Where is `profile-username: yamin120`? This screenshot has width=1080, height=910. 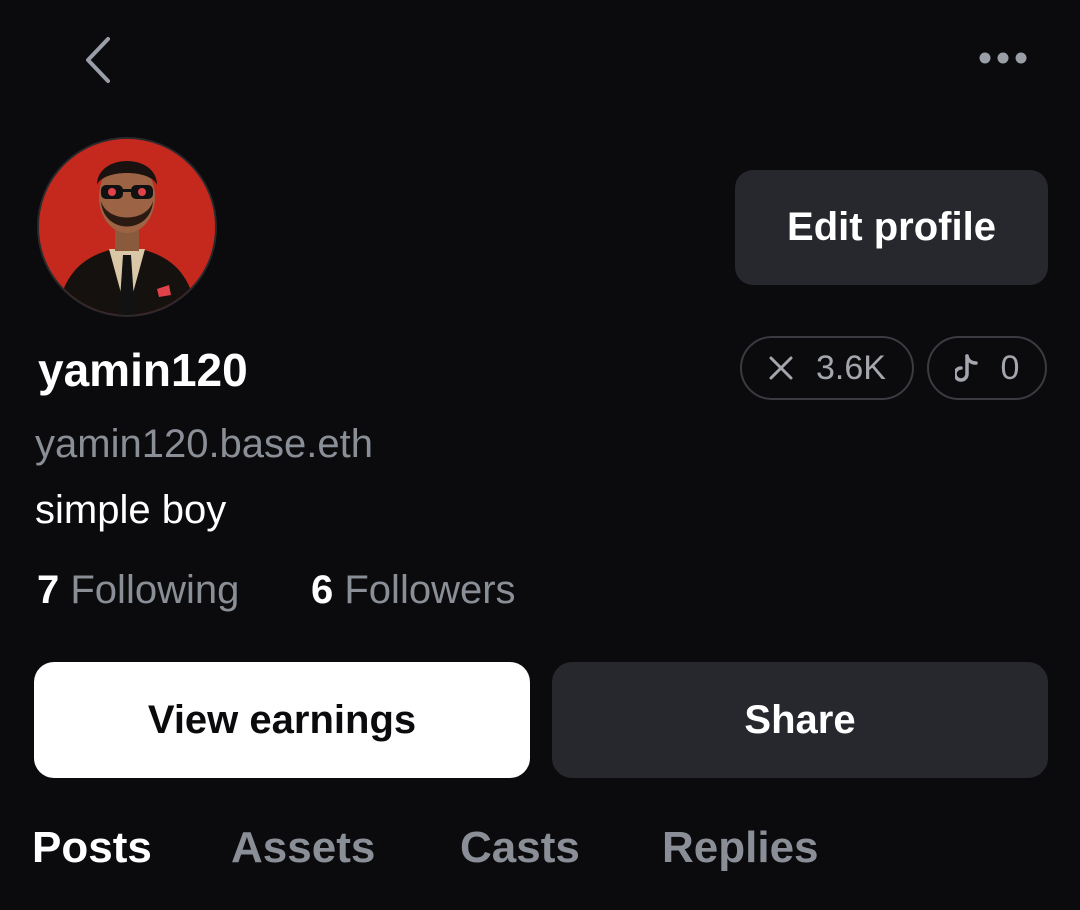 profile-username: yamin120 is located at coordinates (143, 370).